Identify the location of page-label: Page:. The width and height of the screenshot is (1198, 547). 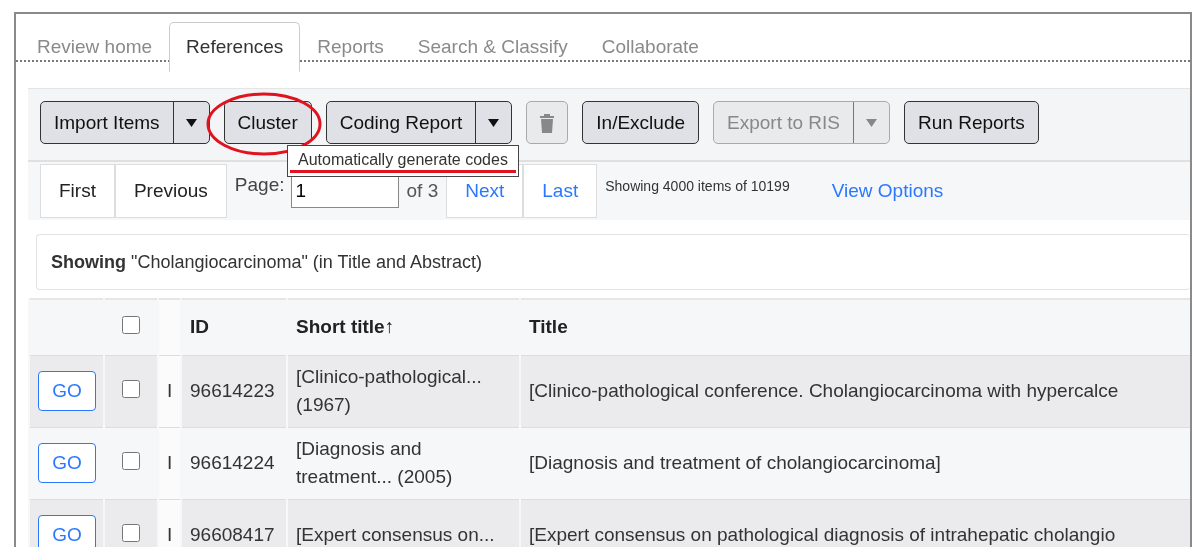
(259, 185).